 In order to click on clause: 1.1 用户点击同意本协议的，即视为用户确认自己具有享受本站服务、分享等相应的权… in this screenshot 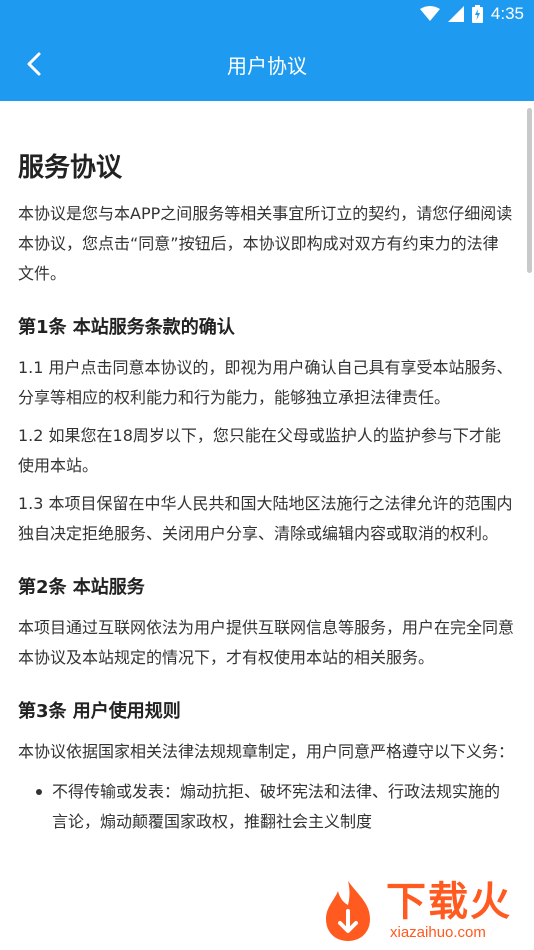, I will do `click(265, 382)`.